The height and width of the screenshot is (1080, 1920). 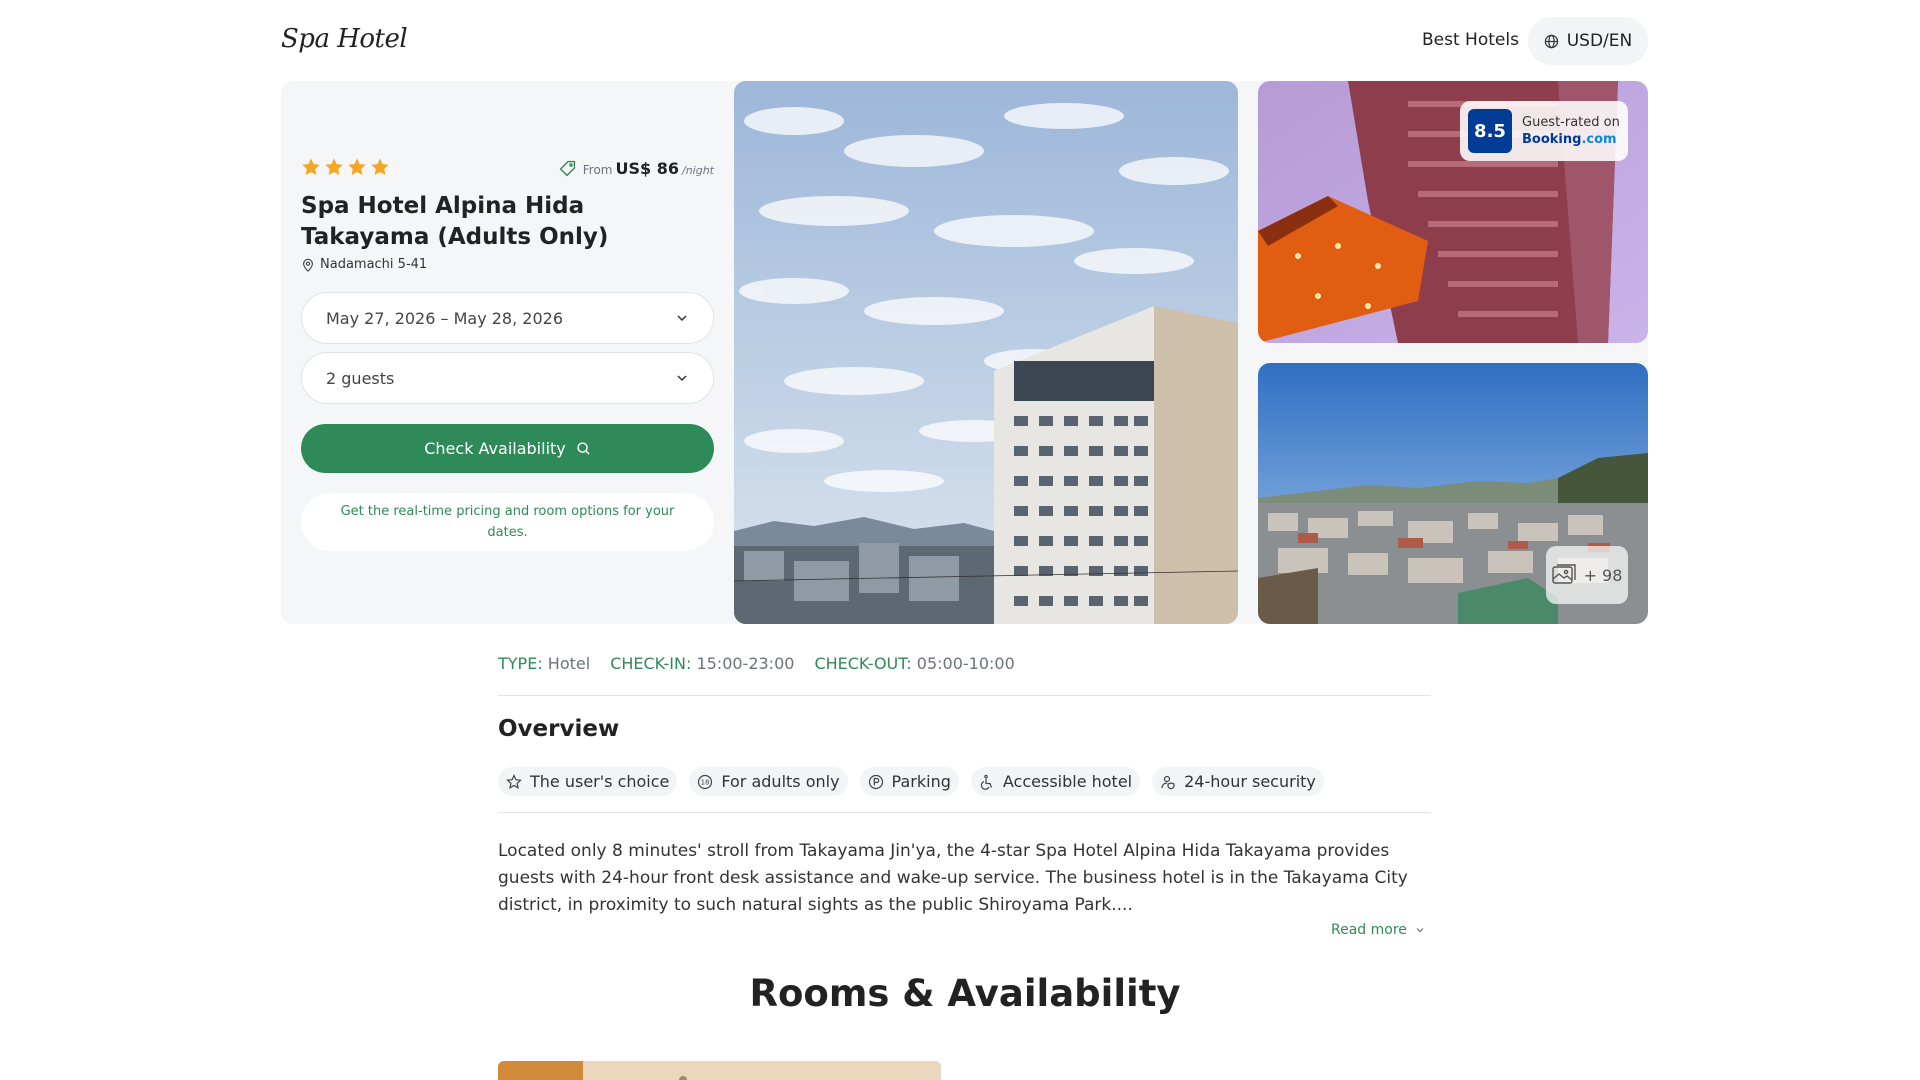 I want to click on view-all-photos-button: + 98, so click(x=1587, y=575).